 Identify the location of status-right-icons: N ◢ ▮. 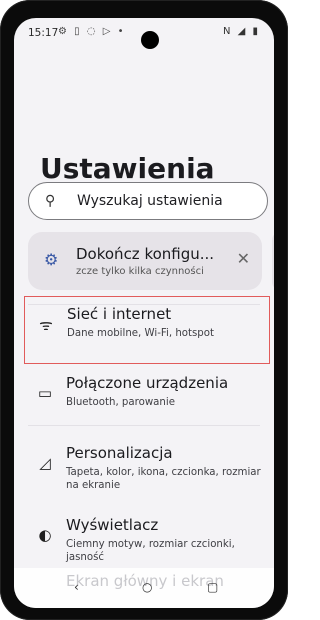
(241, 31).